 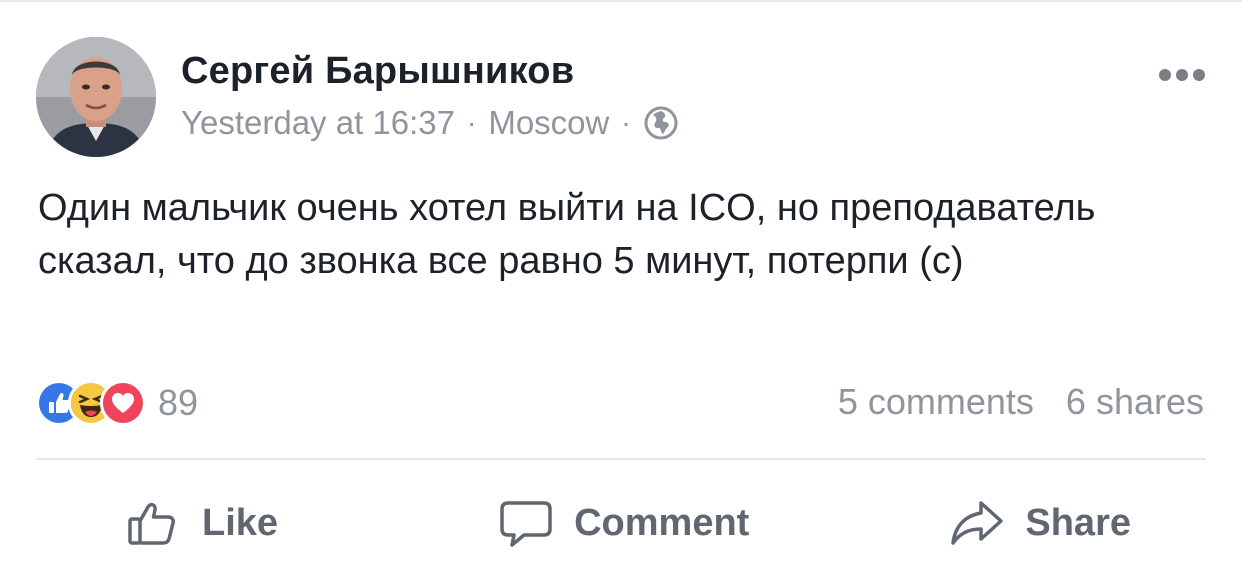 I want to click on comment-label: Comment, so click(x=662, y=522).